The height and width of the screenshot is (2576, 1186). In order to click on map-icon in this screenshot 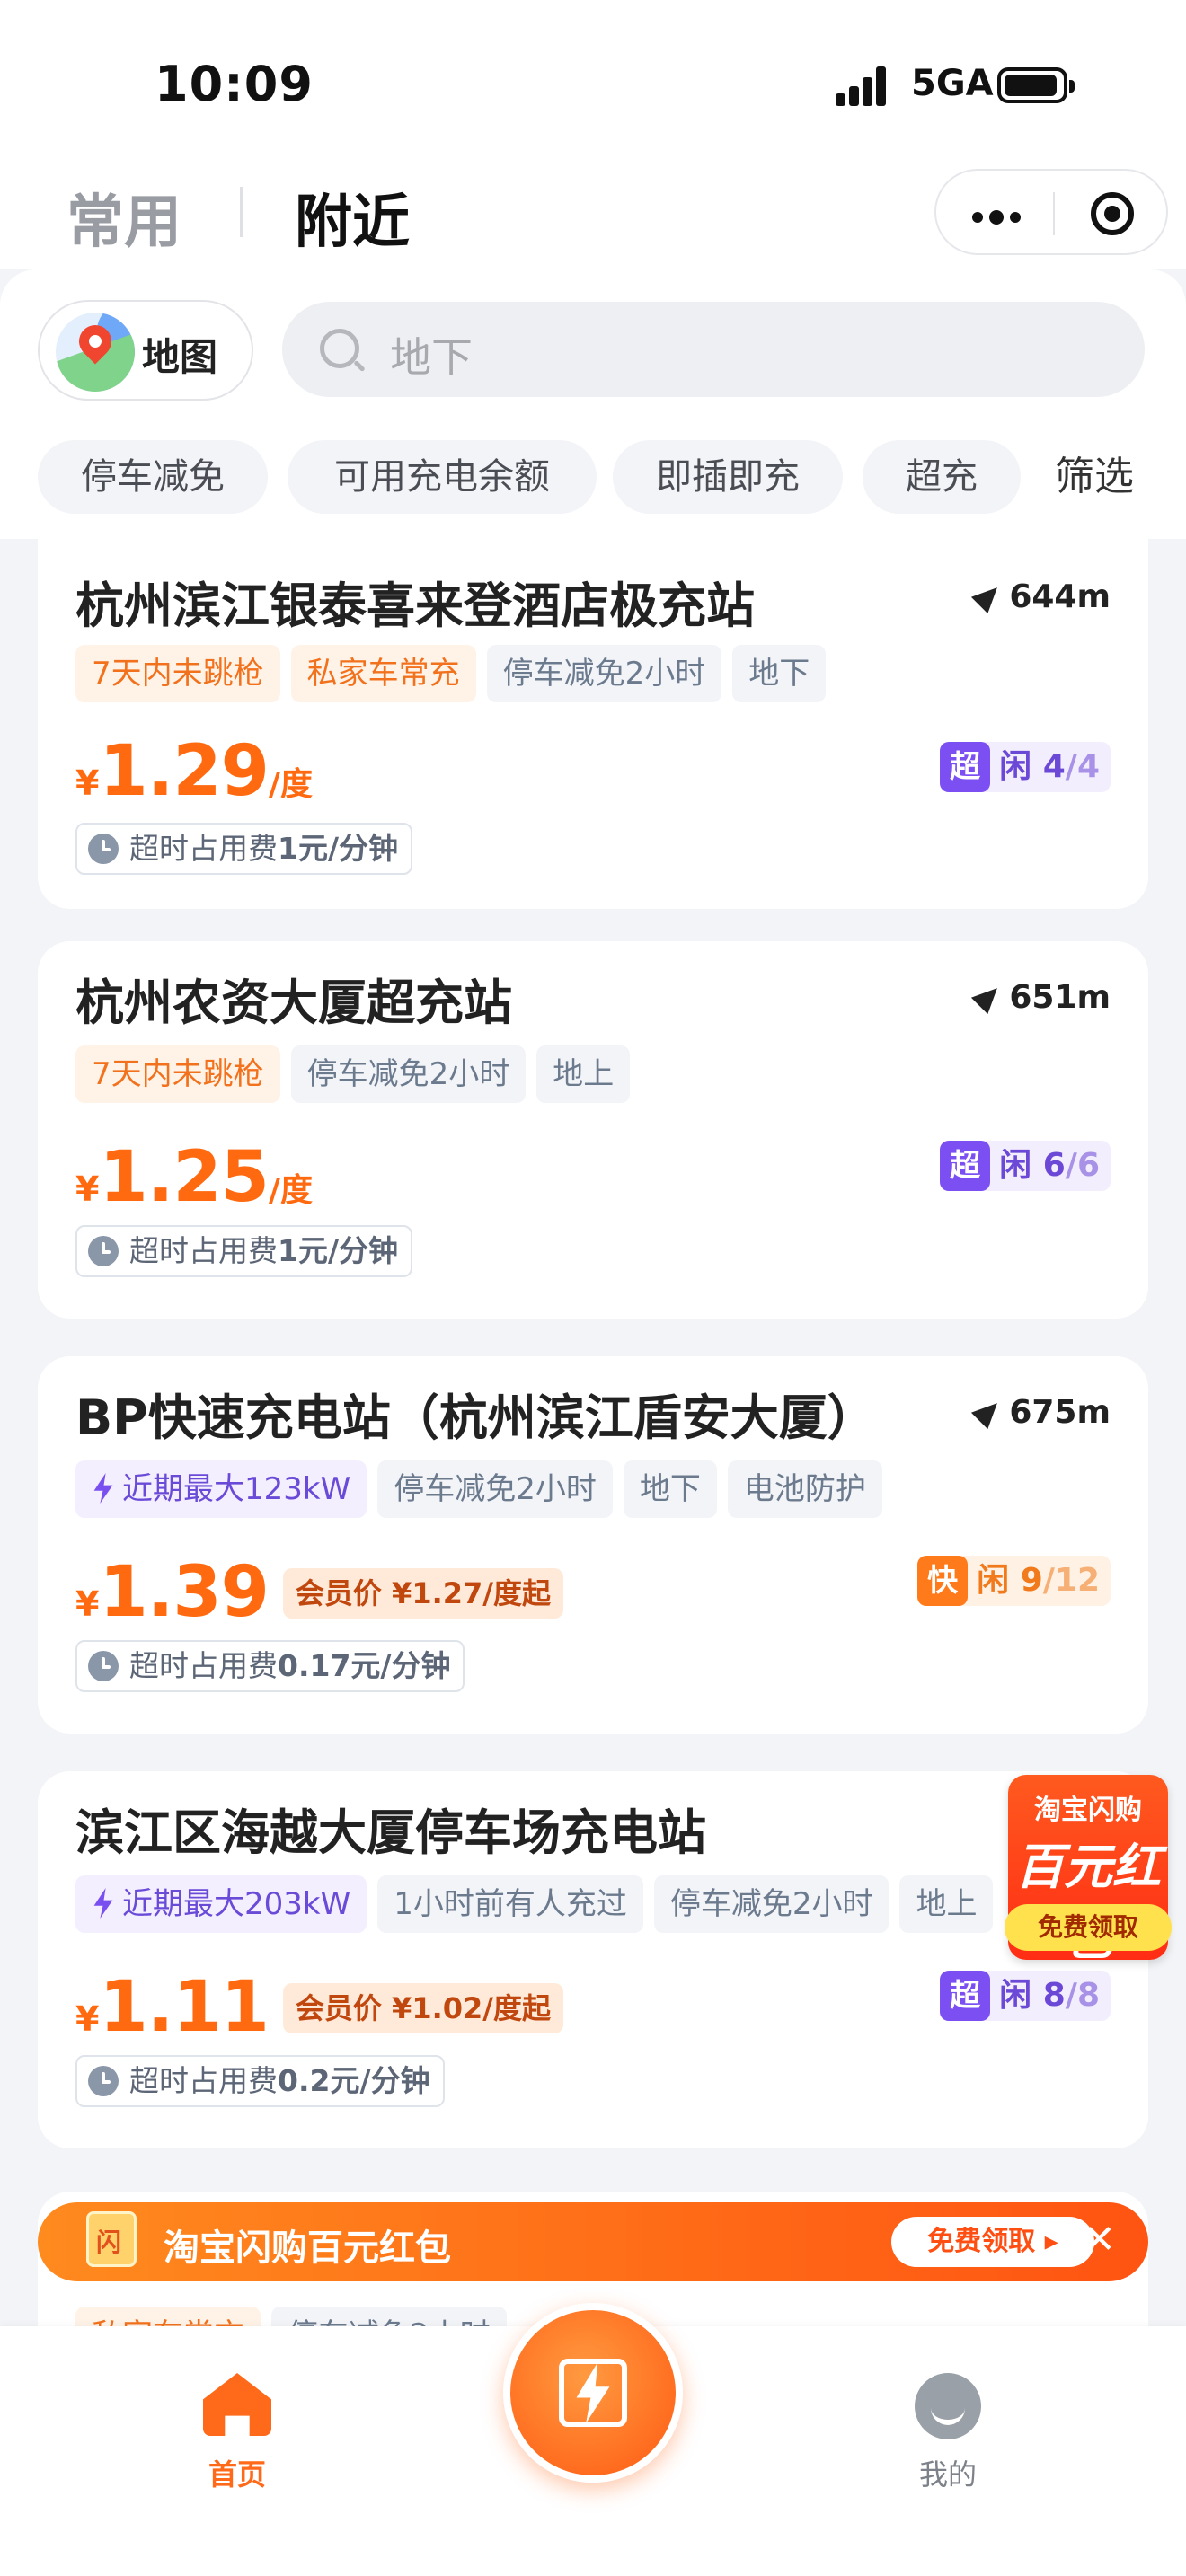, I will do `click(95, 352)`.